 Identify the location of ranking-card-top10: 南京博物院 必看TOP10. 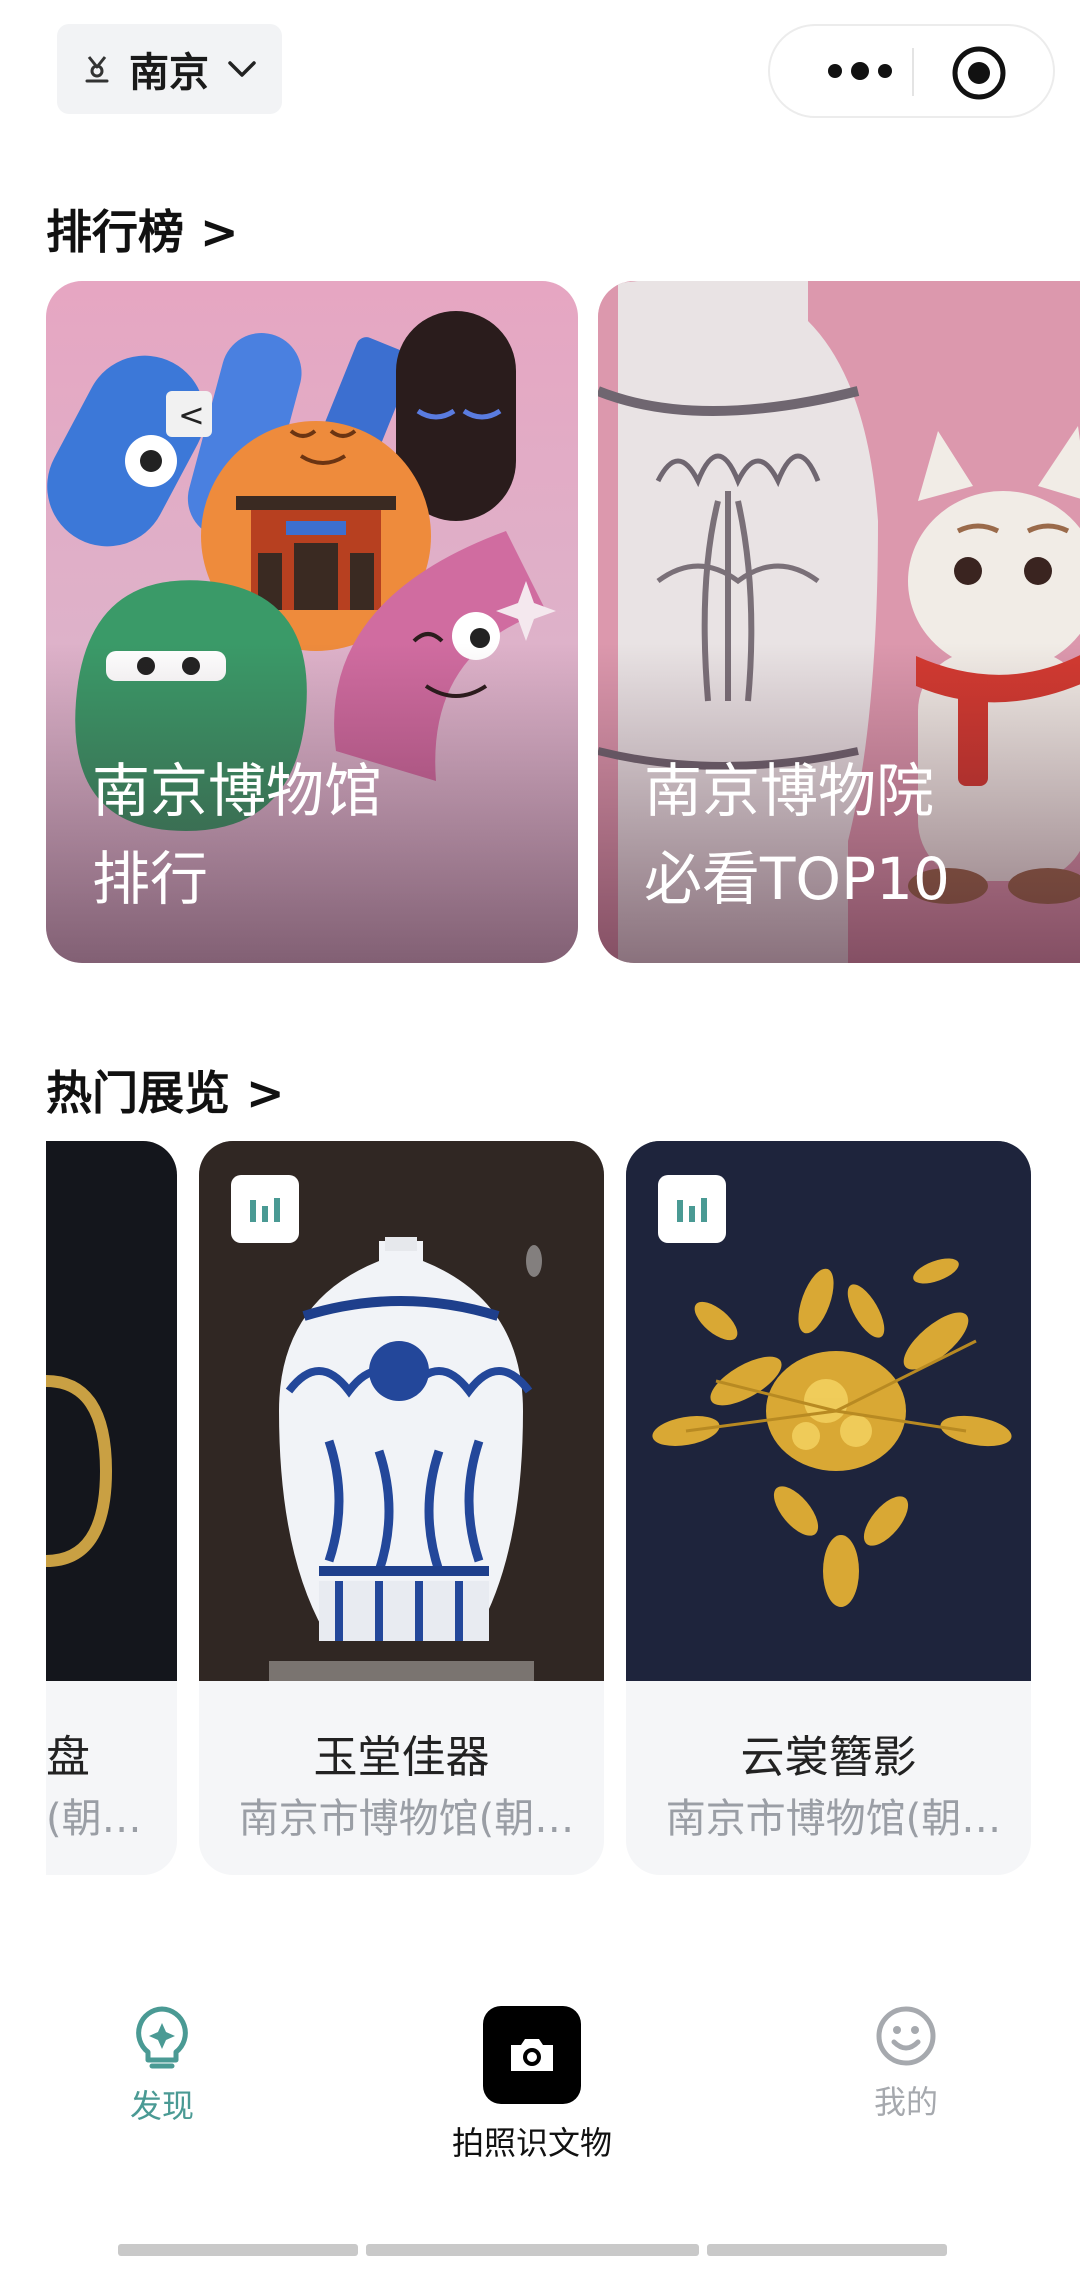
(839, 622).